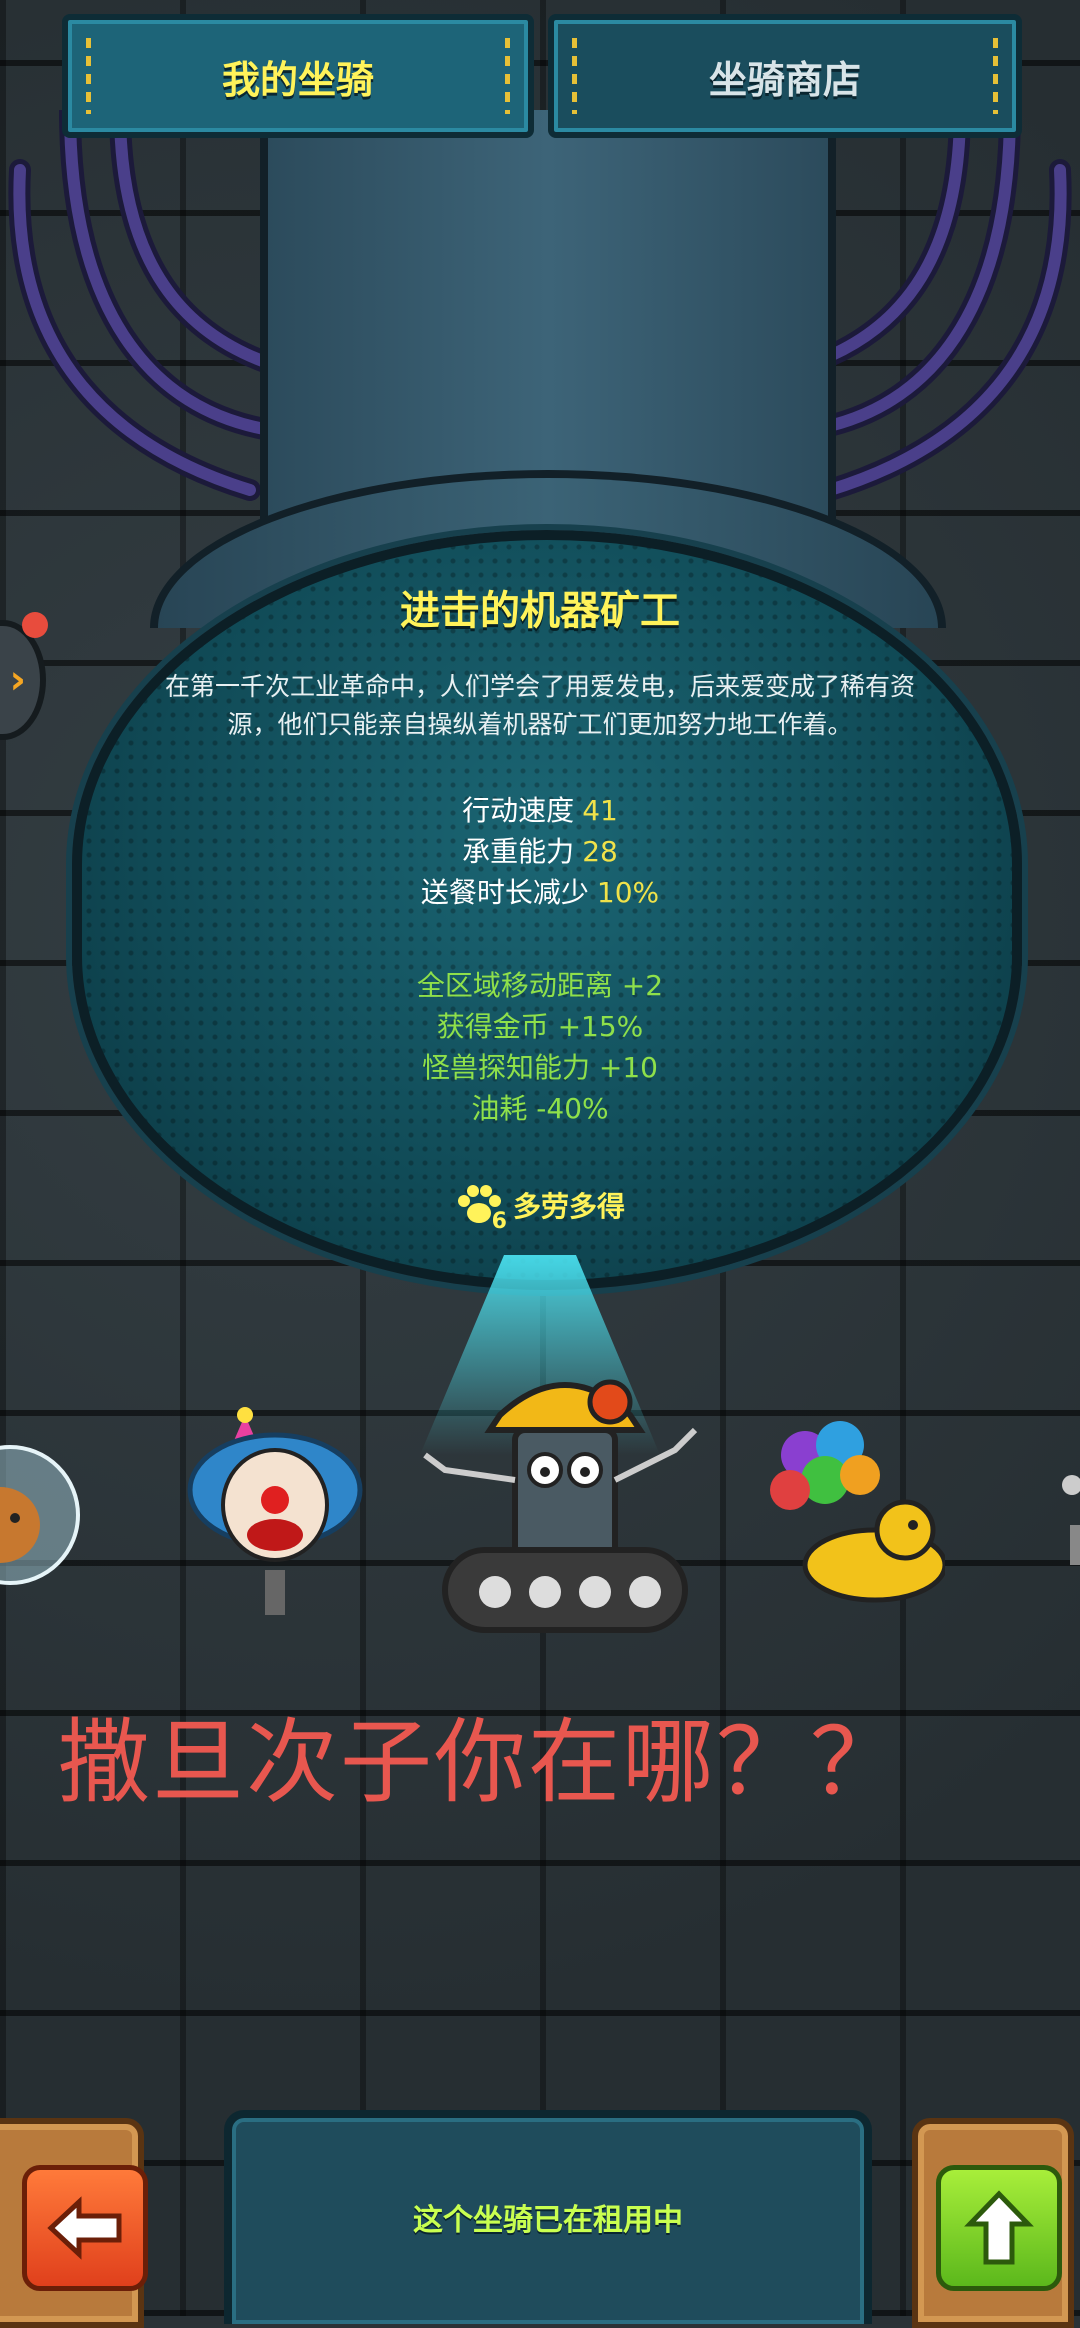 The image size is (1080, 2328). What do you see at coordinates (784, 79) in the screenshot?
I see `tab-mount-shop-label: 坐骑商店` at bounding box center [784, 79].